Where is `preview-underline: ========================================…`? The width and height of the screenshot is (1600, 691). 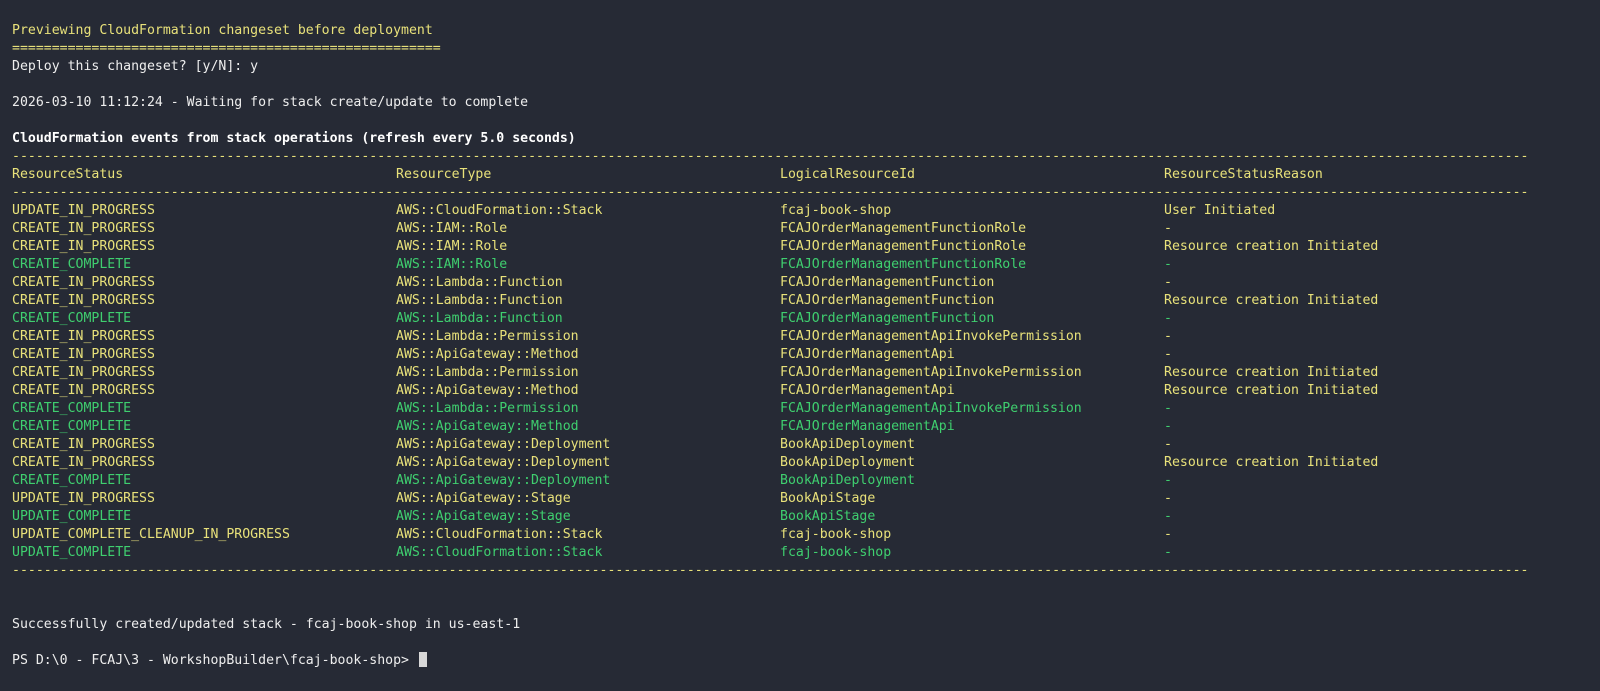 preview-underline: ========================================… is located at coordinates (226, 48).